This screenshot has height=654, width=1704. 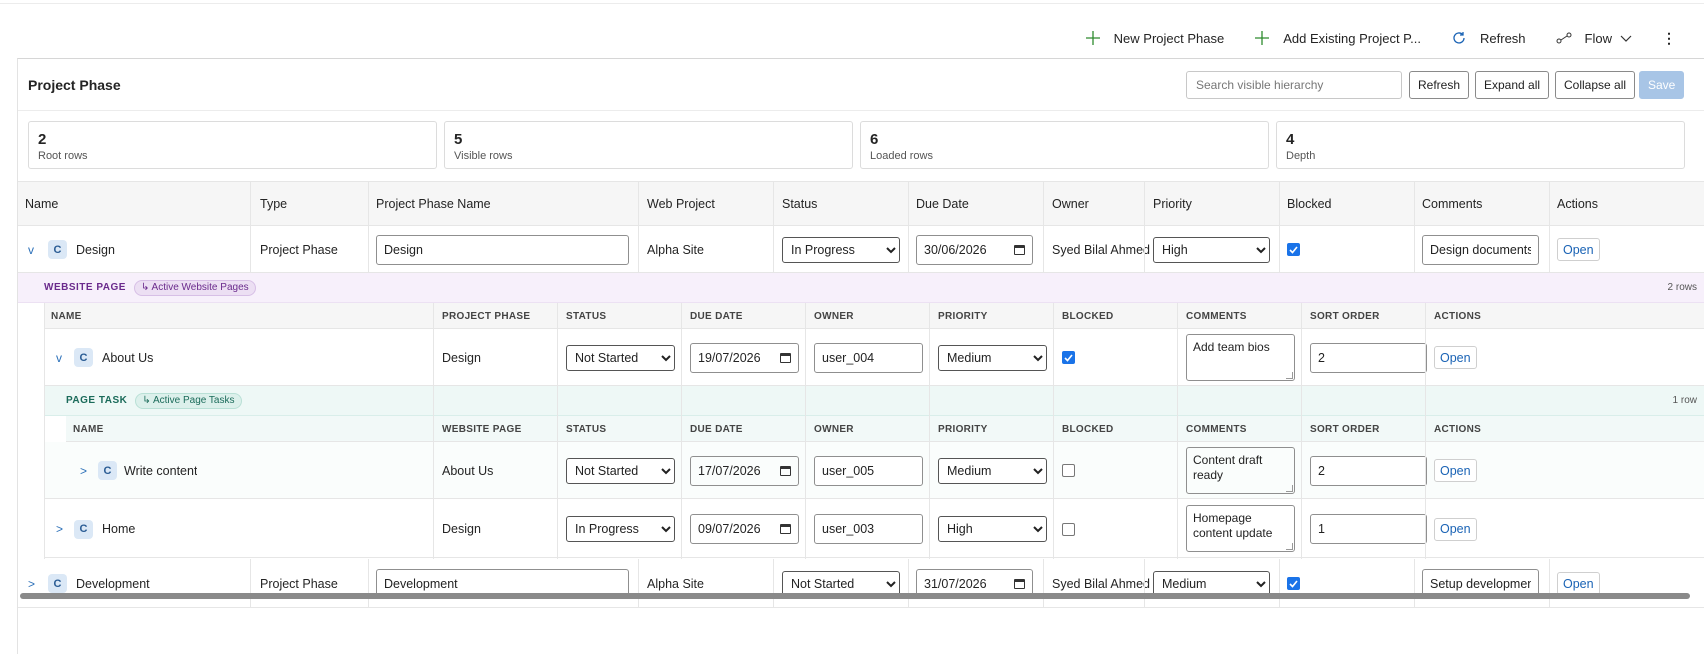 I want to click on phase-name-input, so click(x=502, y=250).